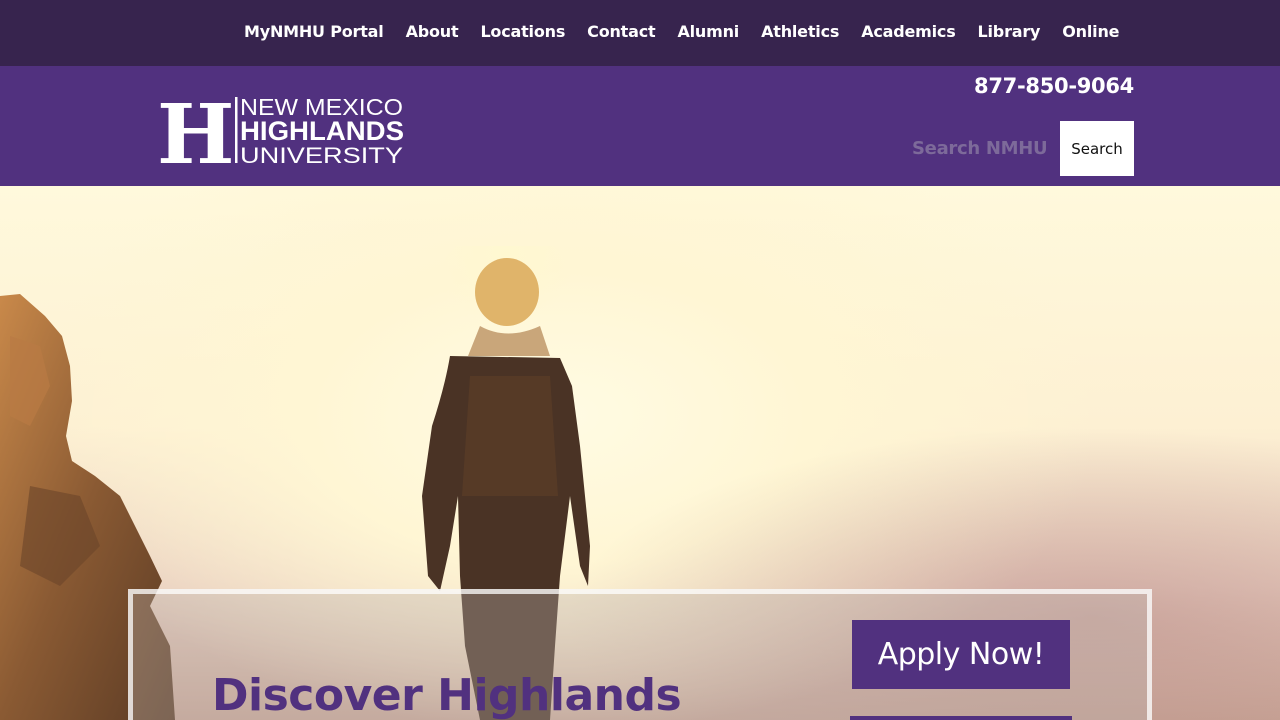 The height and width of the screenshot is (720, 1280). Describe the element at coordinates (961, 718) in the screenshot. I see `secondary-cta-button` at that location.